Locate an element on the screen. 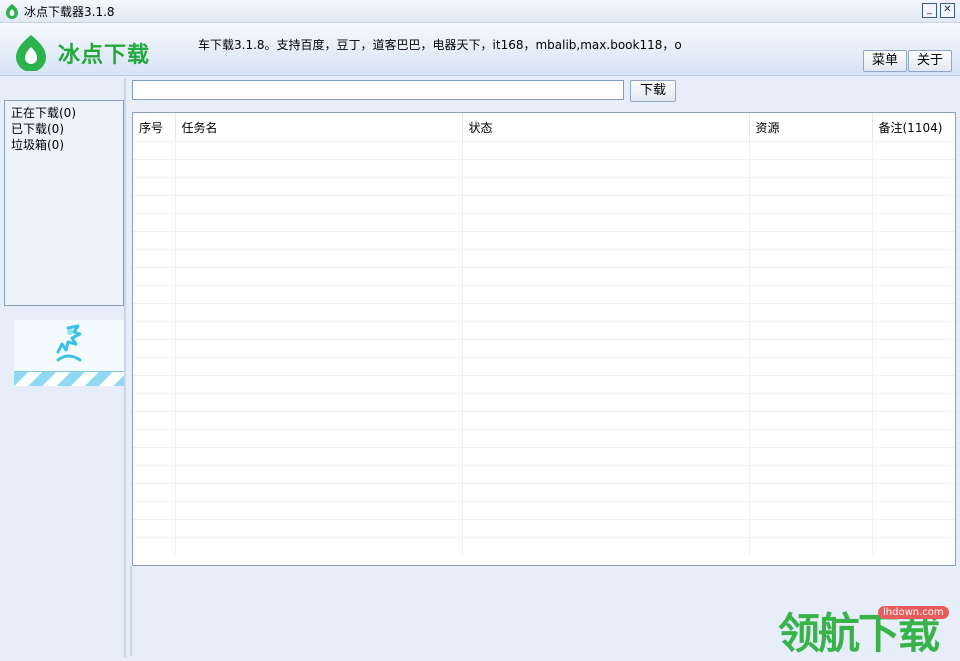  minimize-button: _ is located at coordinates (929, 10).